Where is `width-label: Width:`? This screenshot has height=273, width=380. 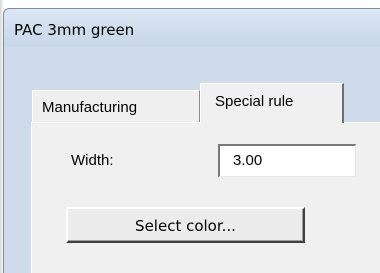
width-label: Width: is located at coordinates (92, 160).